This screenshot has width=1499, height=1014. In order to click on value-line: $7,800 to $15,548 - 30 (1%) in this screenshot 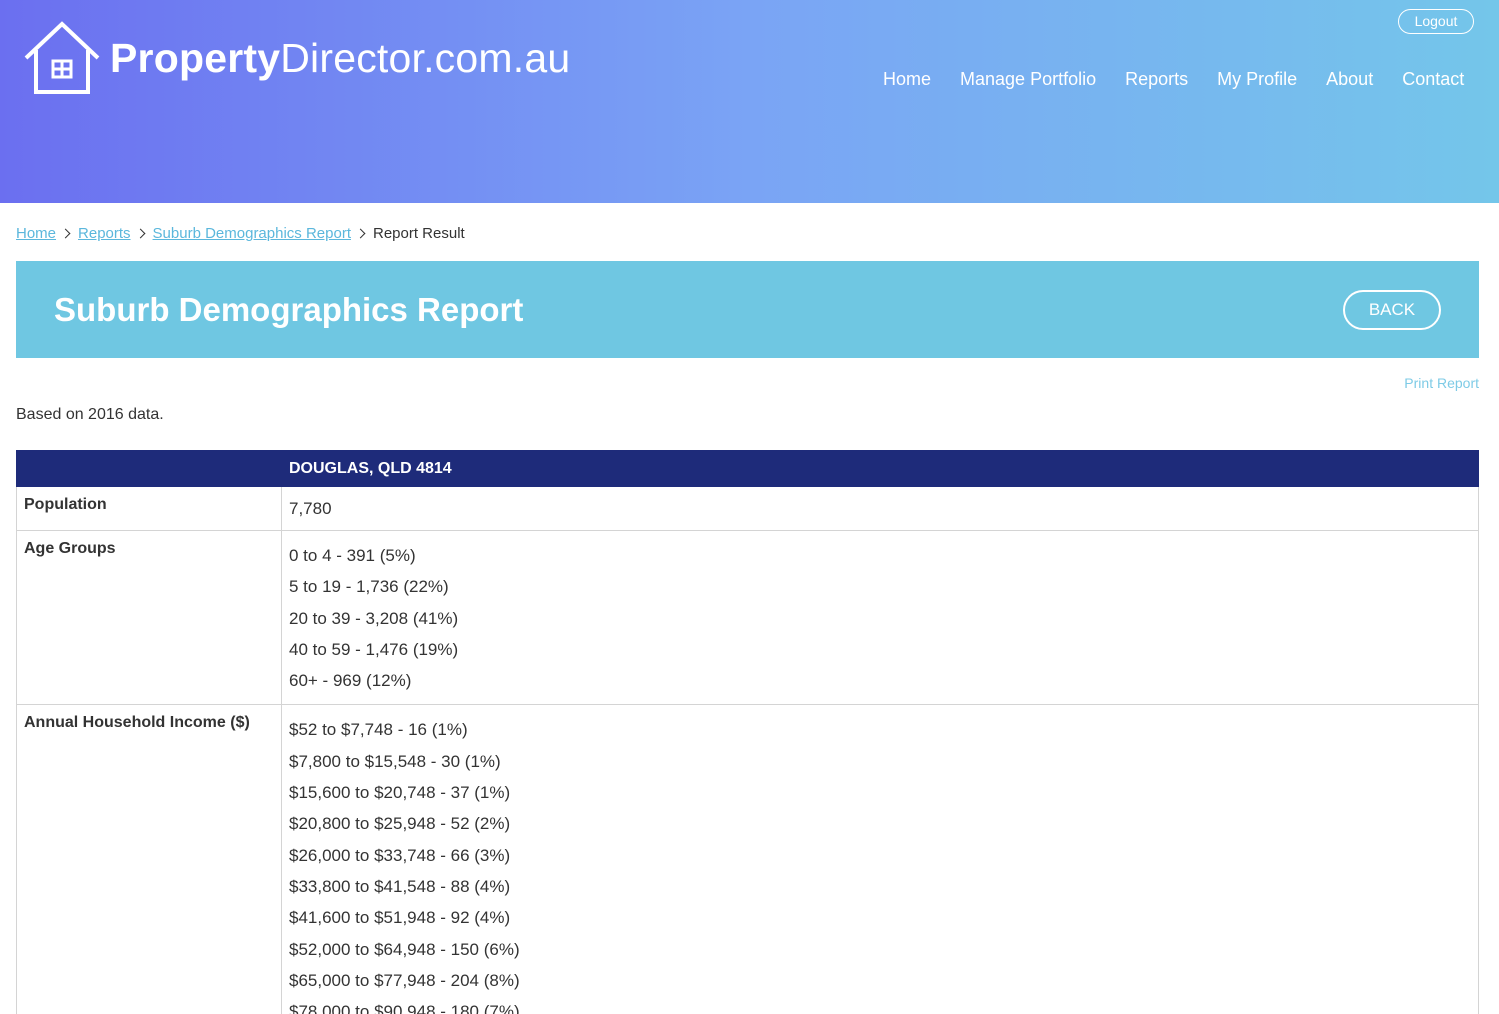, I will do `click(395, 761)`.